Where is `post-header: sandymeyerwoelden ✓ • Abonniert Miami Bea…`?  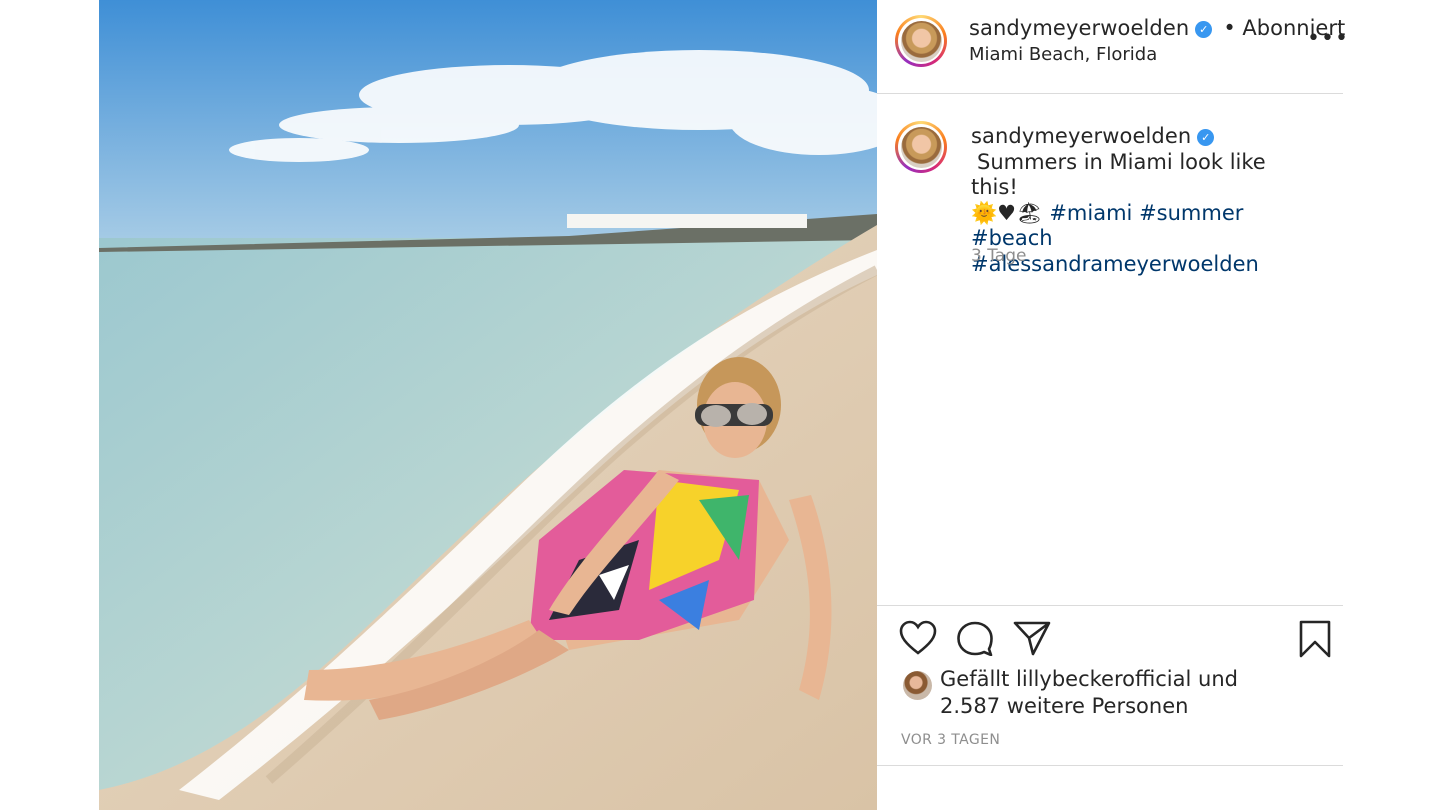
post-header: sandymeyerwoelden ✓ • Abonniert Miami Bea… is located at coordinates (1112, 47).